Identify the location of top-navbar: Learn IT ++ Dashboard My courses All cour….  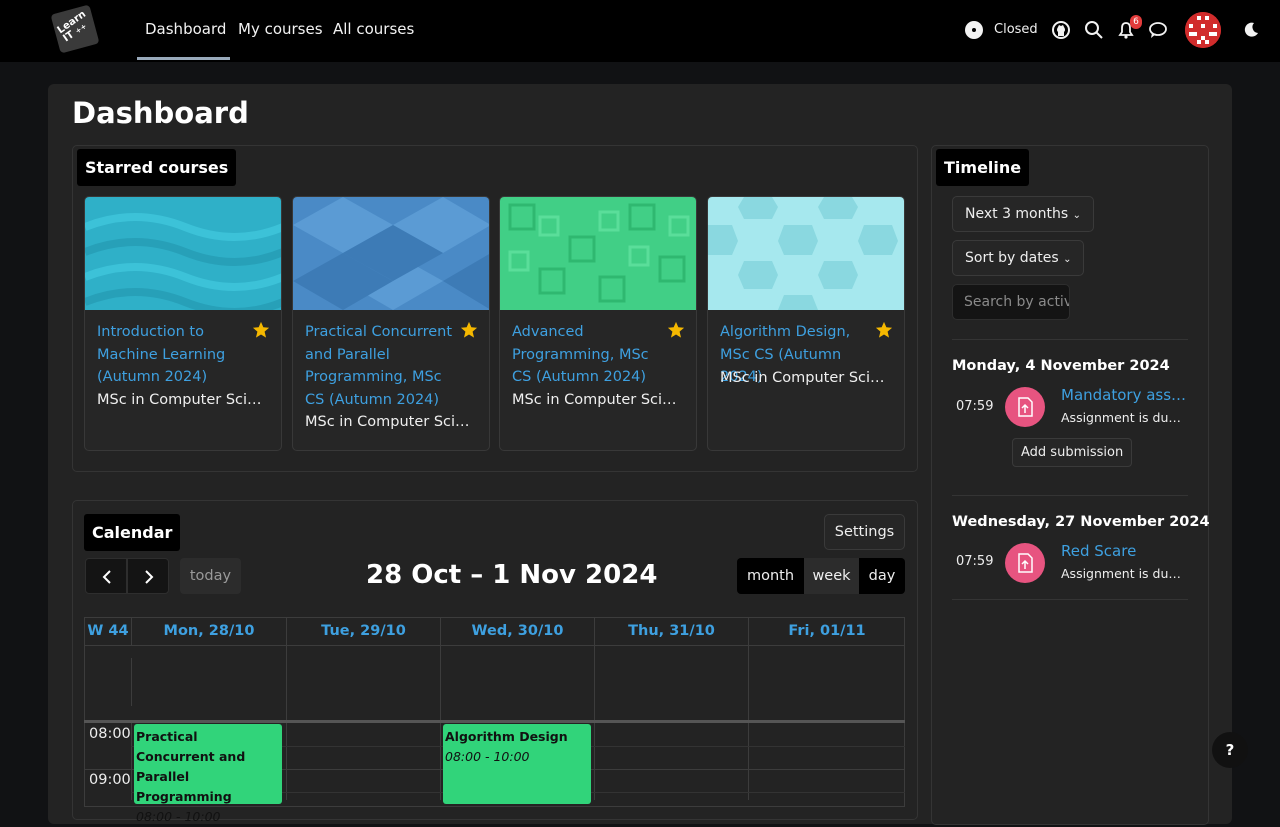
(640, 31).